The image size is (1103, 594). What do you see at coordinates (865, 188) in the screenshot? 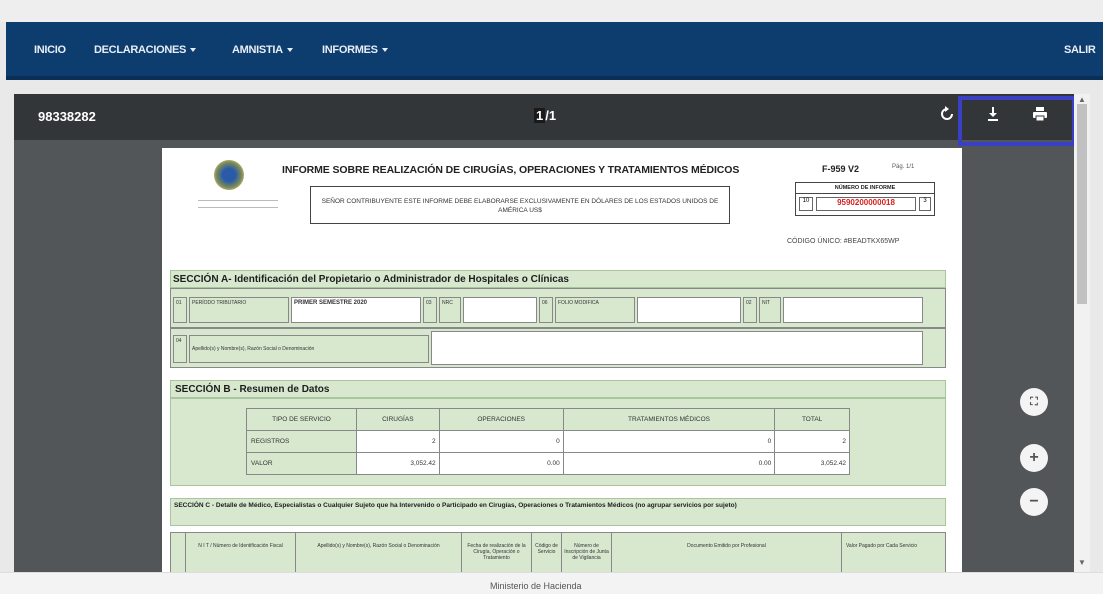
I see `report-number-head: NÚMERO DE INFORME` at bounding box center [865, 188].